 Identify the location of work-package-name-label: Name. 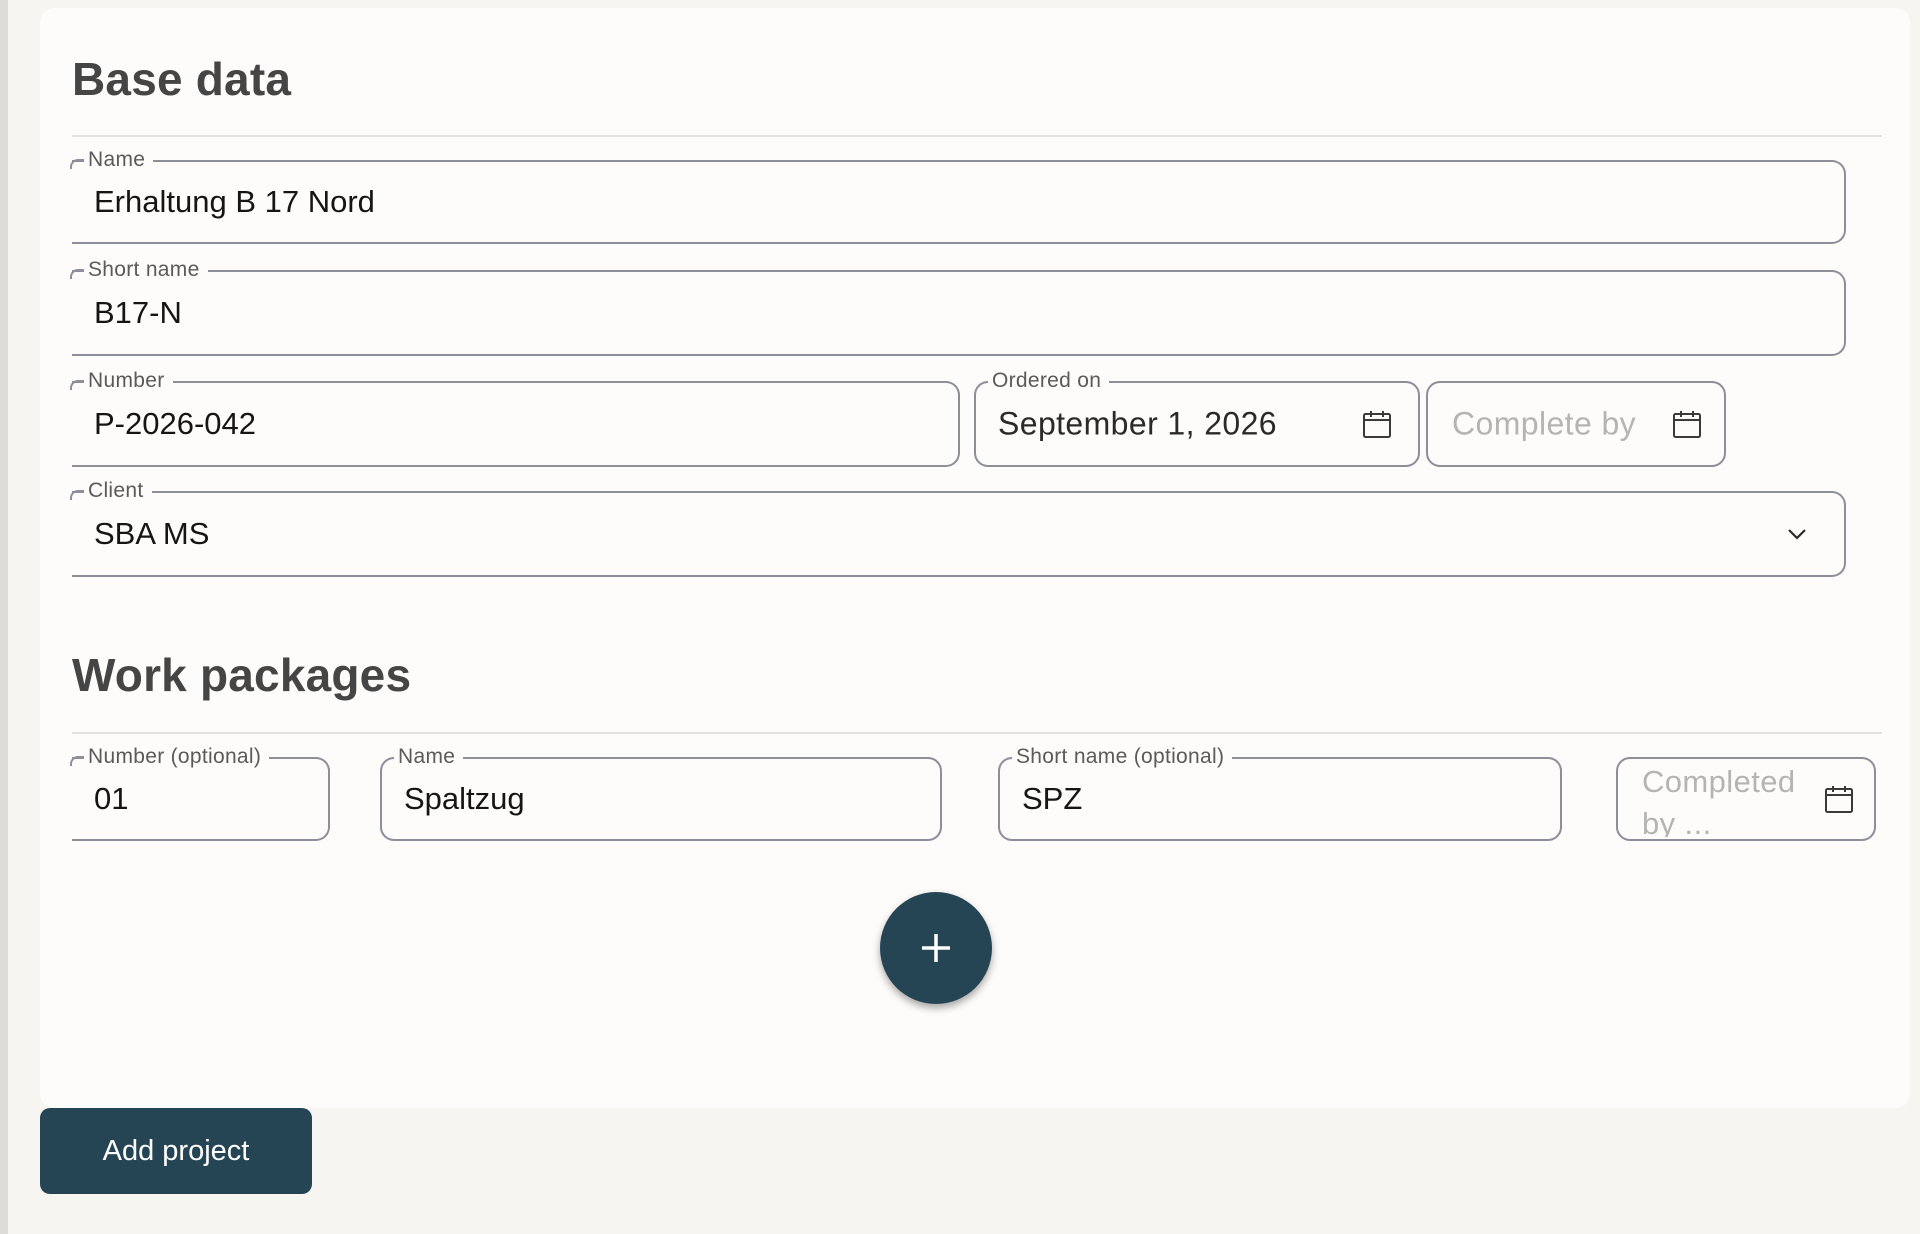
(429, 757).